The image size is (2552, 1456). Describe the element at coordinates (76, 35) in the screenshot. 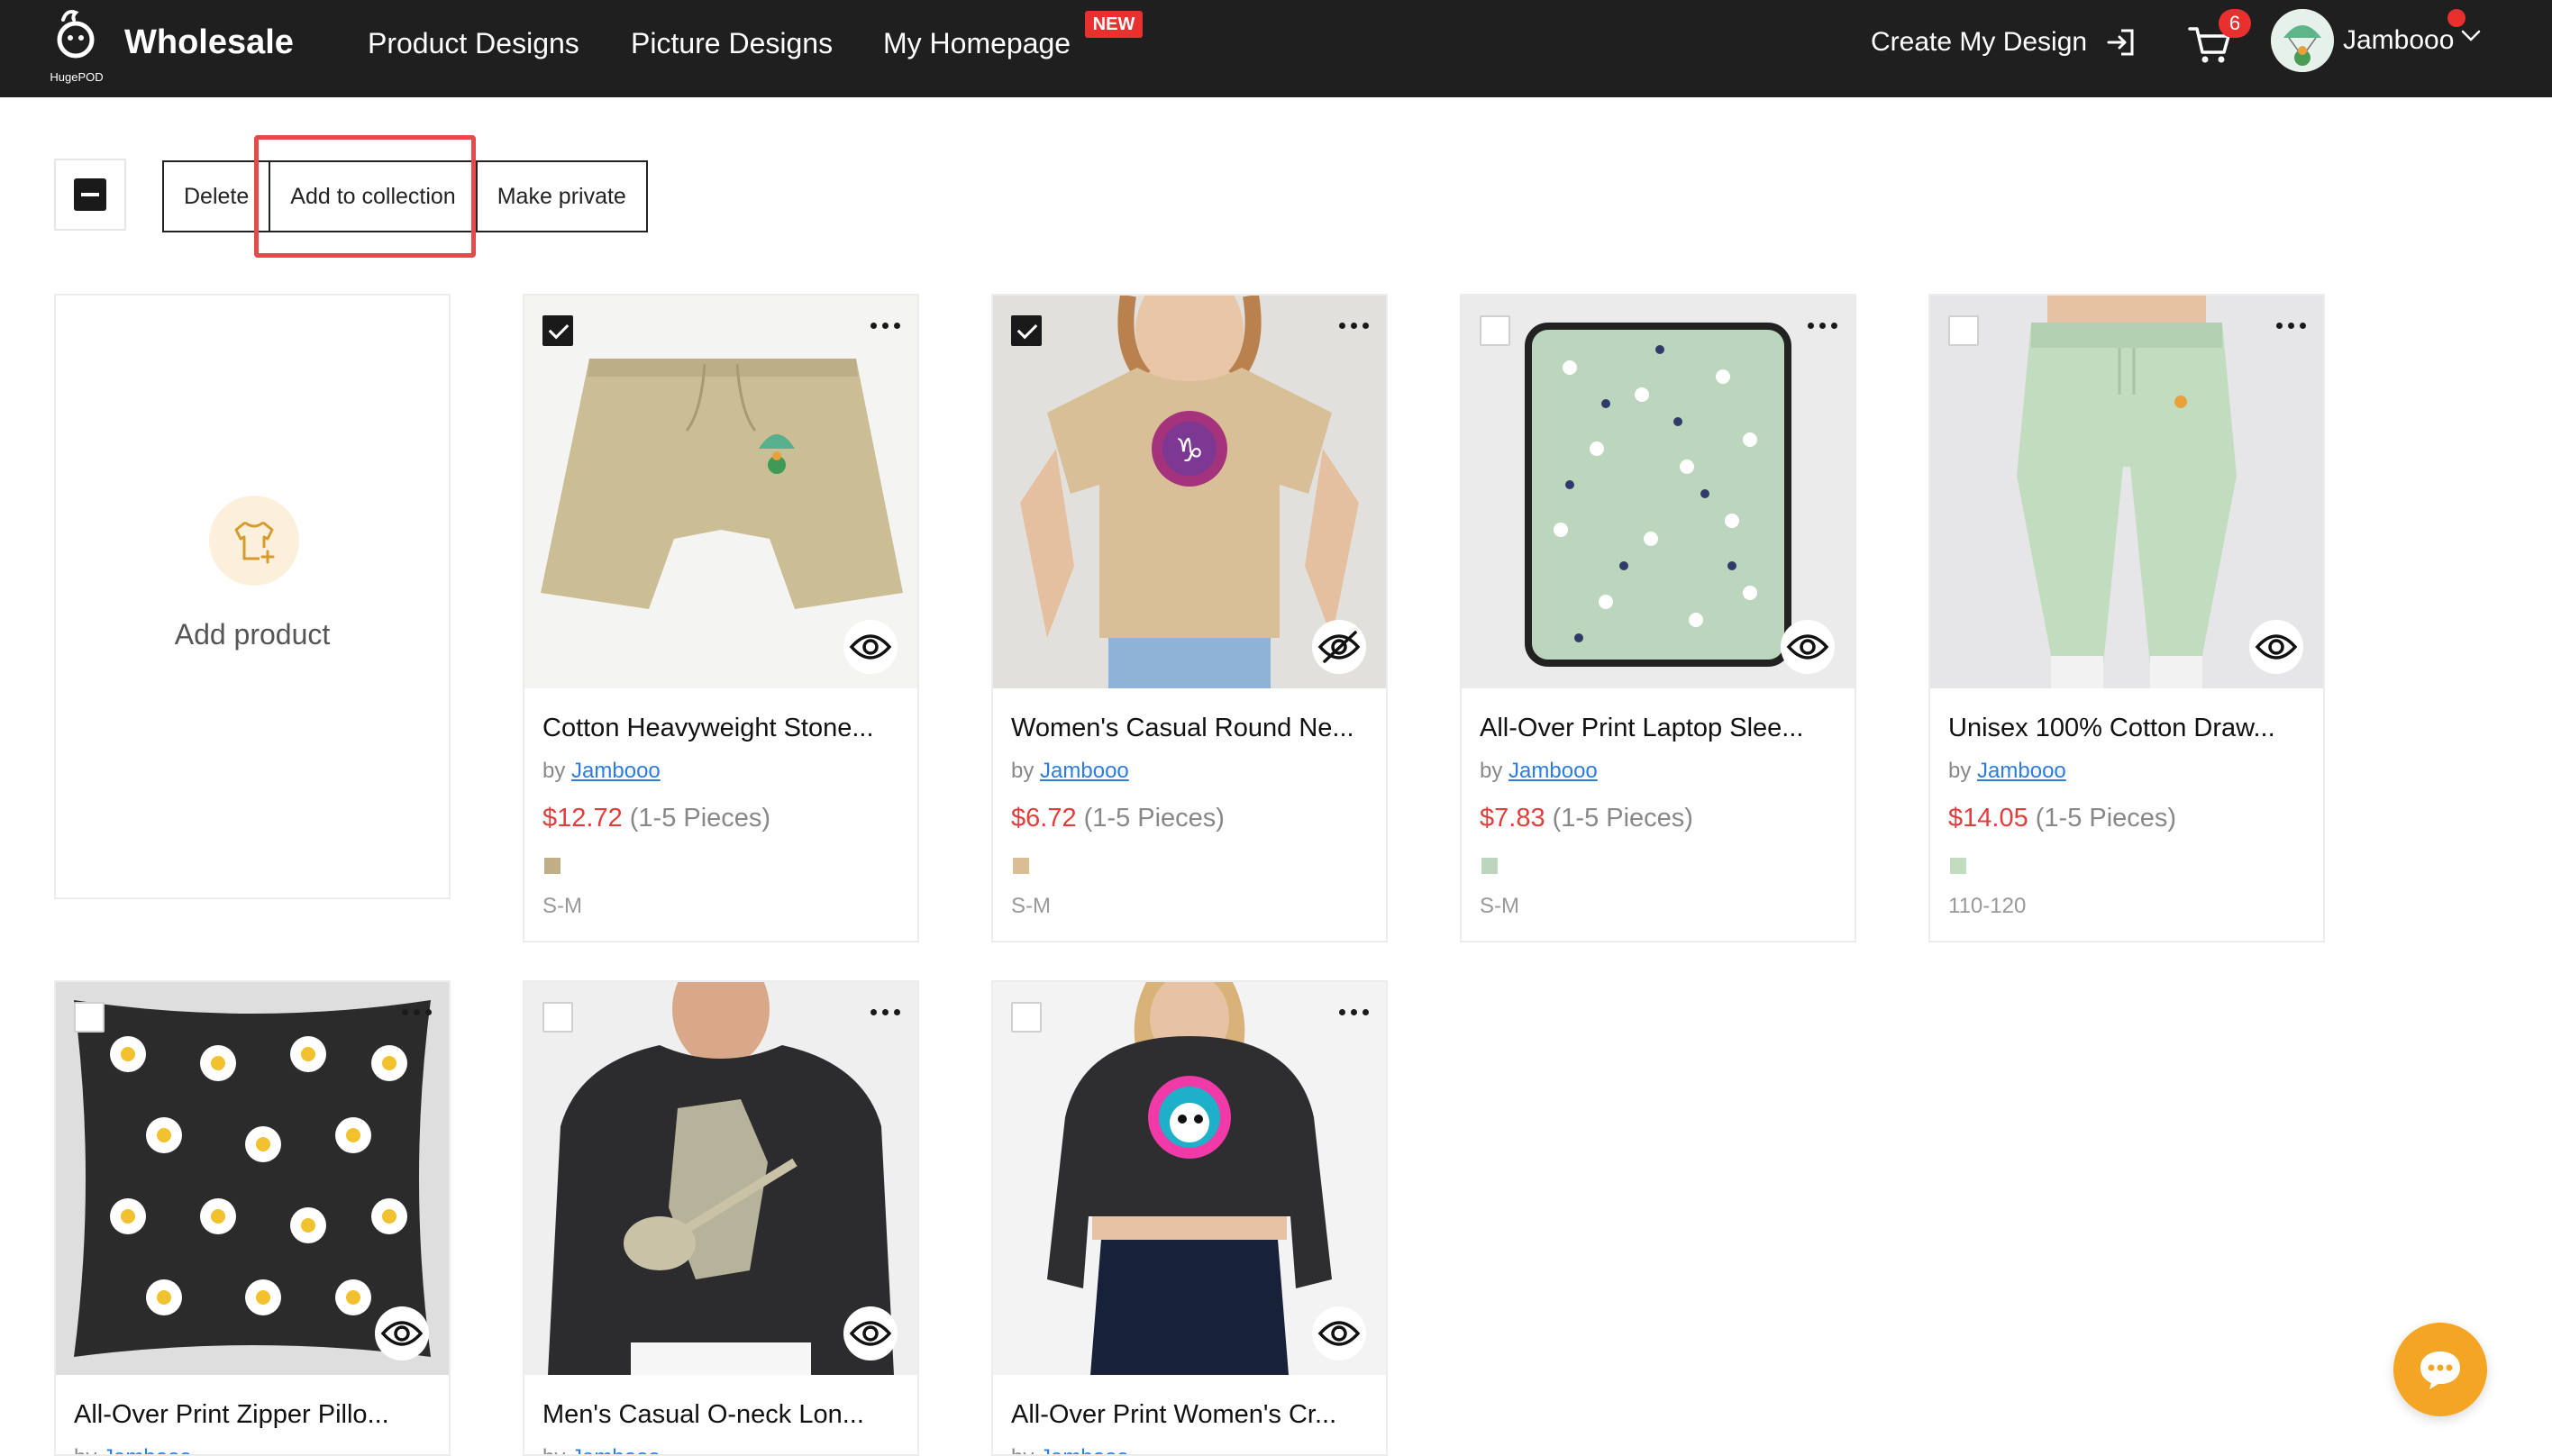

I see `hugepod-logo-icon` at that location.